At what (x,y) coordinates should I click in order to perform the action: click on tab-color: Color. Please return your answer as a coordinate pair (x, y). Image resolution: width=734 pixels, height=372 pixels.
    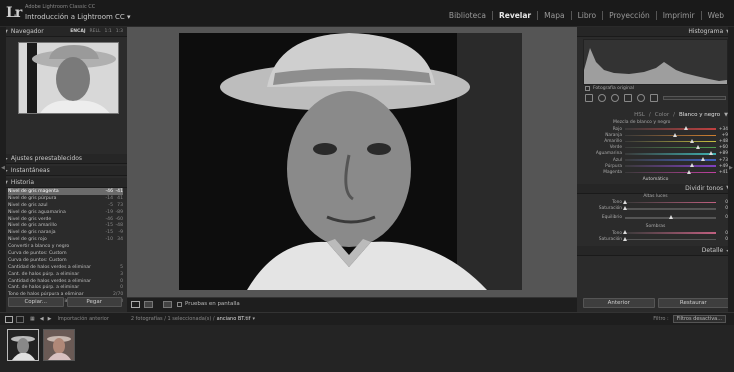
    Looking at the image, I should click on (662, 115).